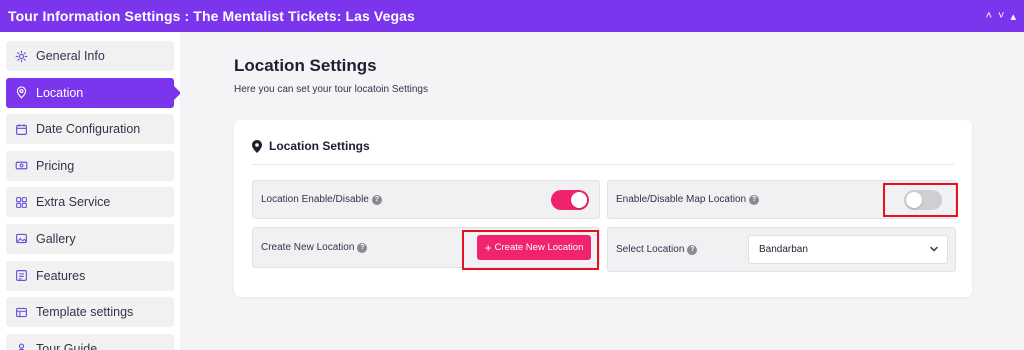 This screenshot has width=1024, height=350. Describe the element at coordinates (56, 238) in the screenshot. I see `sidebar-item-label: Gallery` at that location.